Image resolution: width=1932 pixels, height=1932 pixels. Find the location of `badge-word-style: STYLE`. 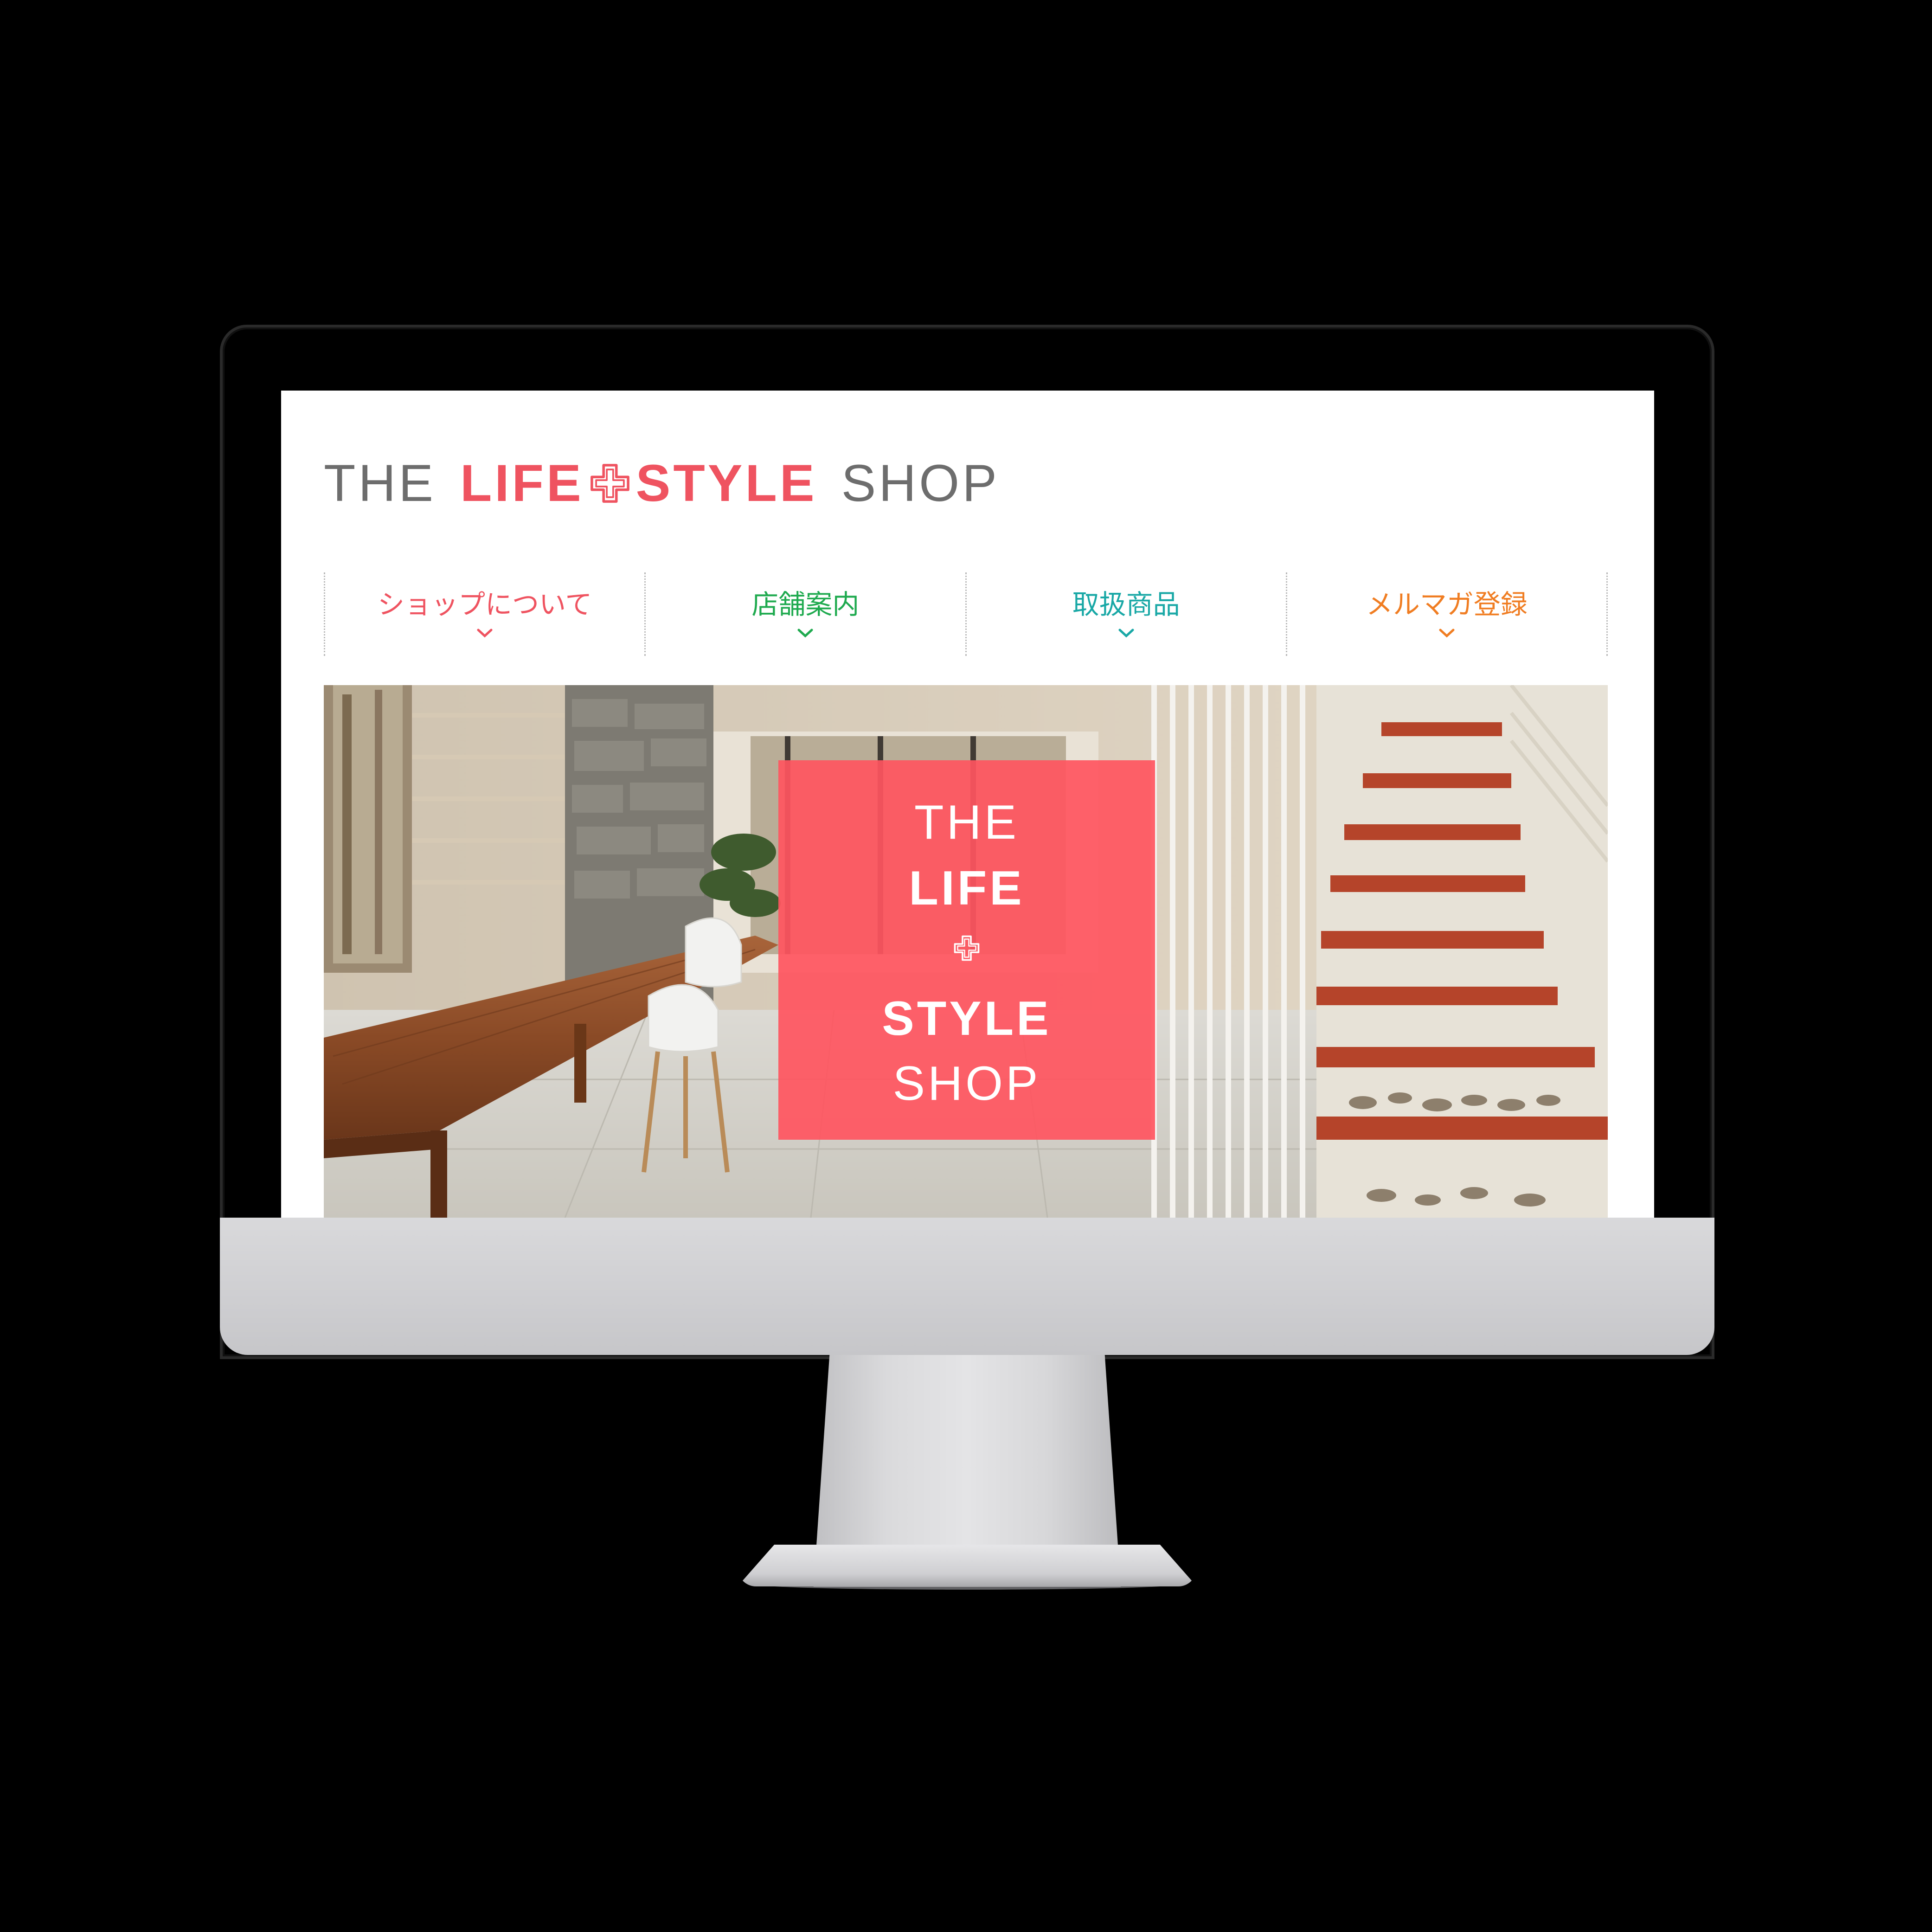

badge-word-style: STYLE is located at coordinates (967, 1019).